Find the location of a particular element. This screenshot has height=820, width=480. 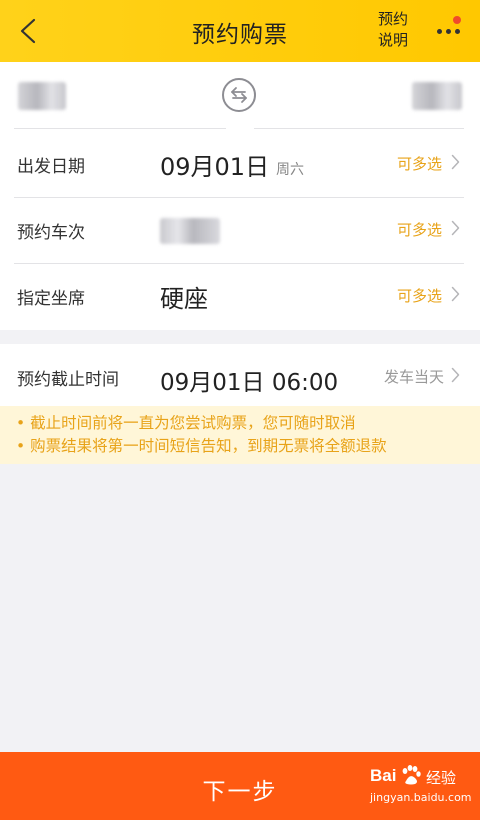

departure-date-row: 出发日期 09月01日 周六 可多选 is located at coordinates (240, 165).